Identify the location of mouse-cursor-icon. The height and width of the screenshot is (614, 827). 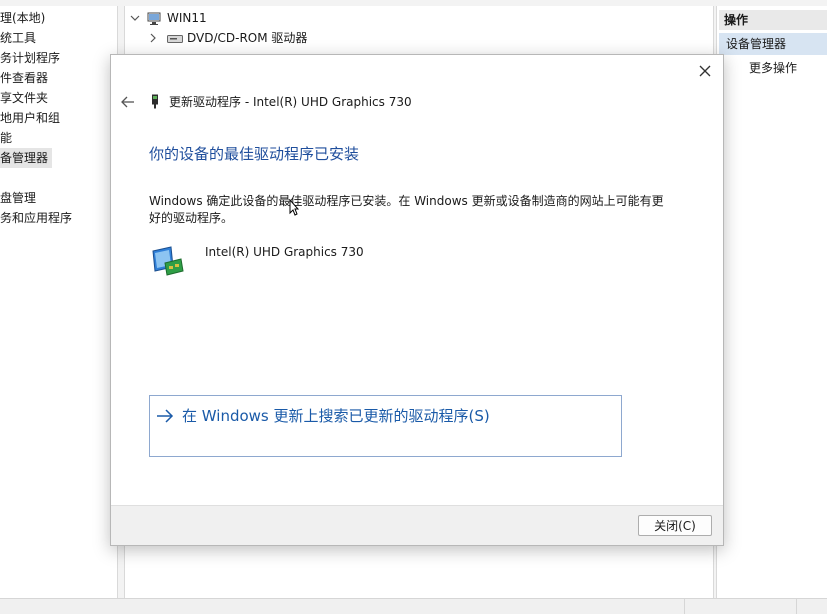
(294, 207).